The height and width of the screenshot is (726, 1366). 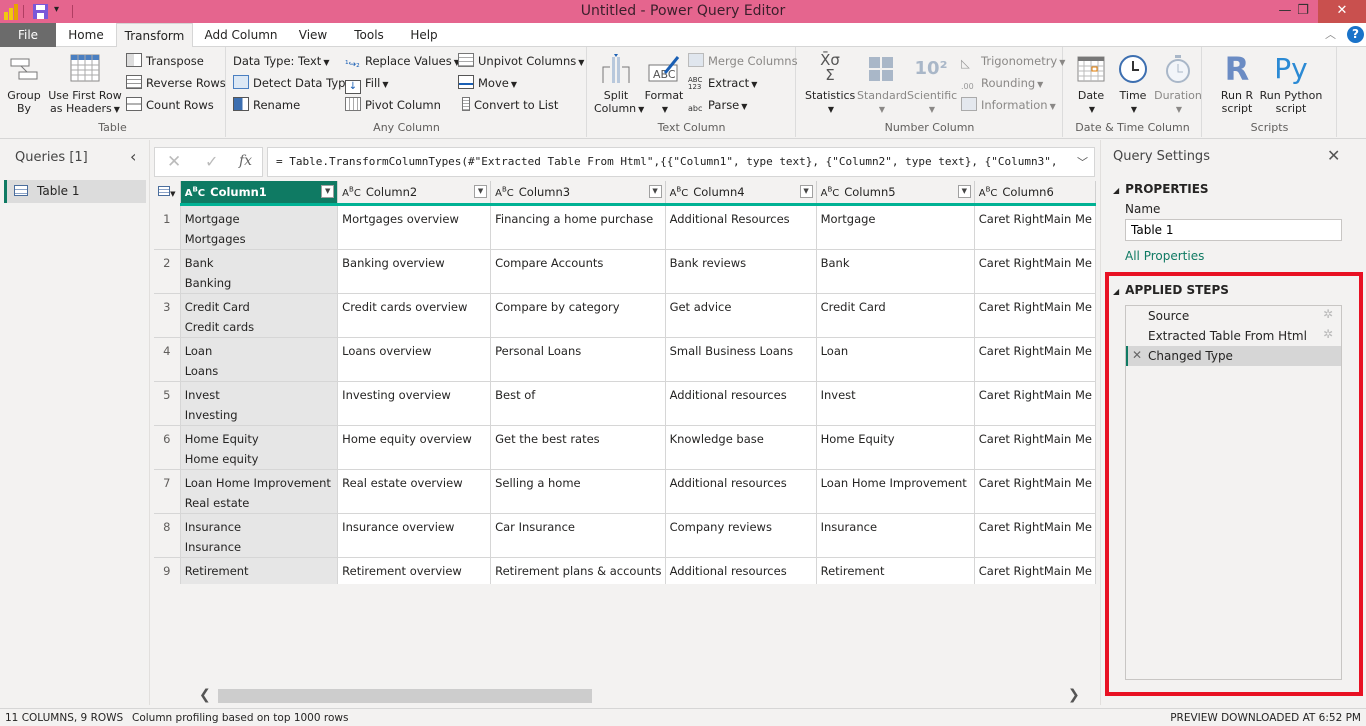 I want to click on column-header-5: ABC Column5 ▼, so click(x=895, y=192).